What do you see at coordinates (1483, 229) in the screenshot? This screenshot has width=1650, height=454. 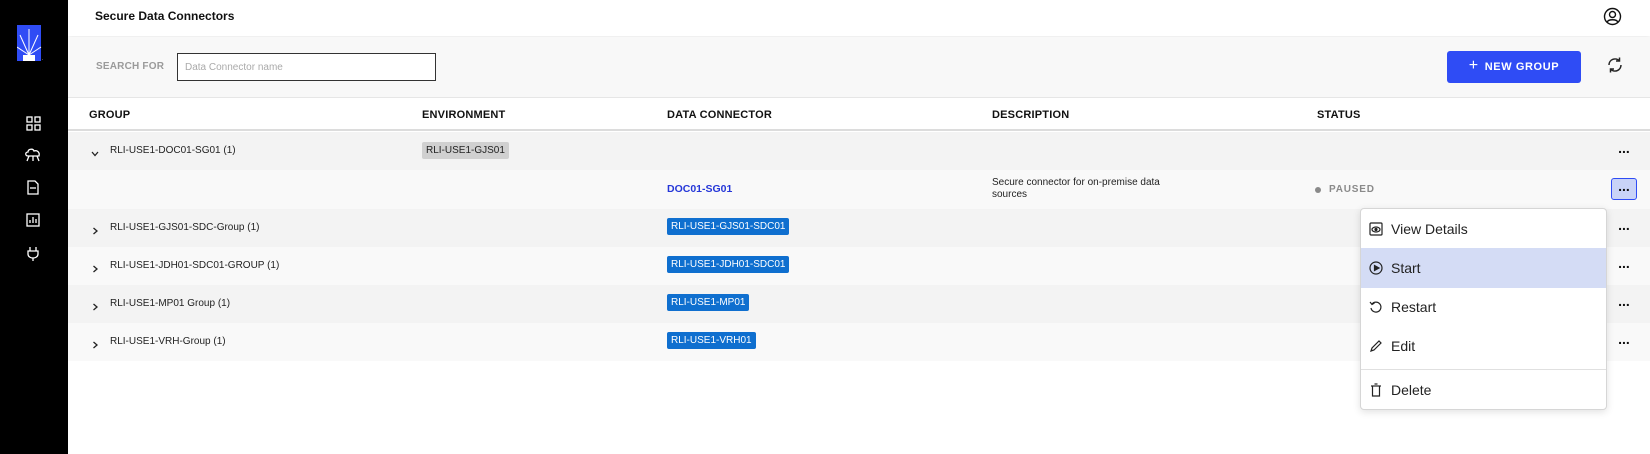 I see `menu-item-view-details: View Details` at bounding box center [1483, 229].